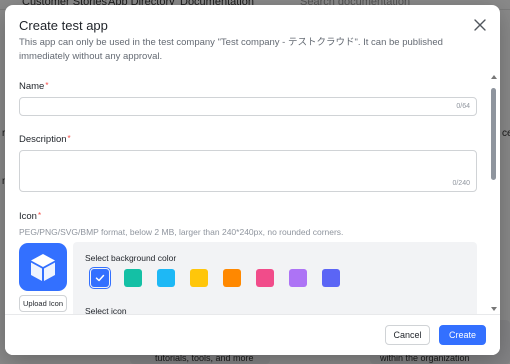 The width and height of the screenshot is (510, 364). What do you see at coordinates (407, 335) in the screenshot?
I see `cancel-button: Cancel` at bounding box center [407, 335].